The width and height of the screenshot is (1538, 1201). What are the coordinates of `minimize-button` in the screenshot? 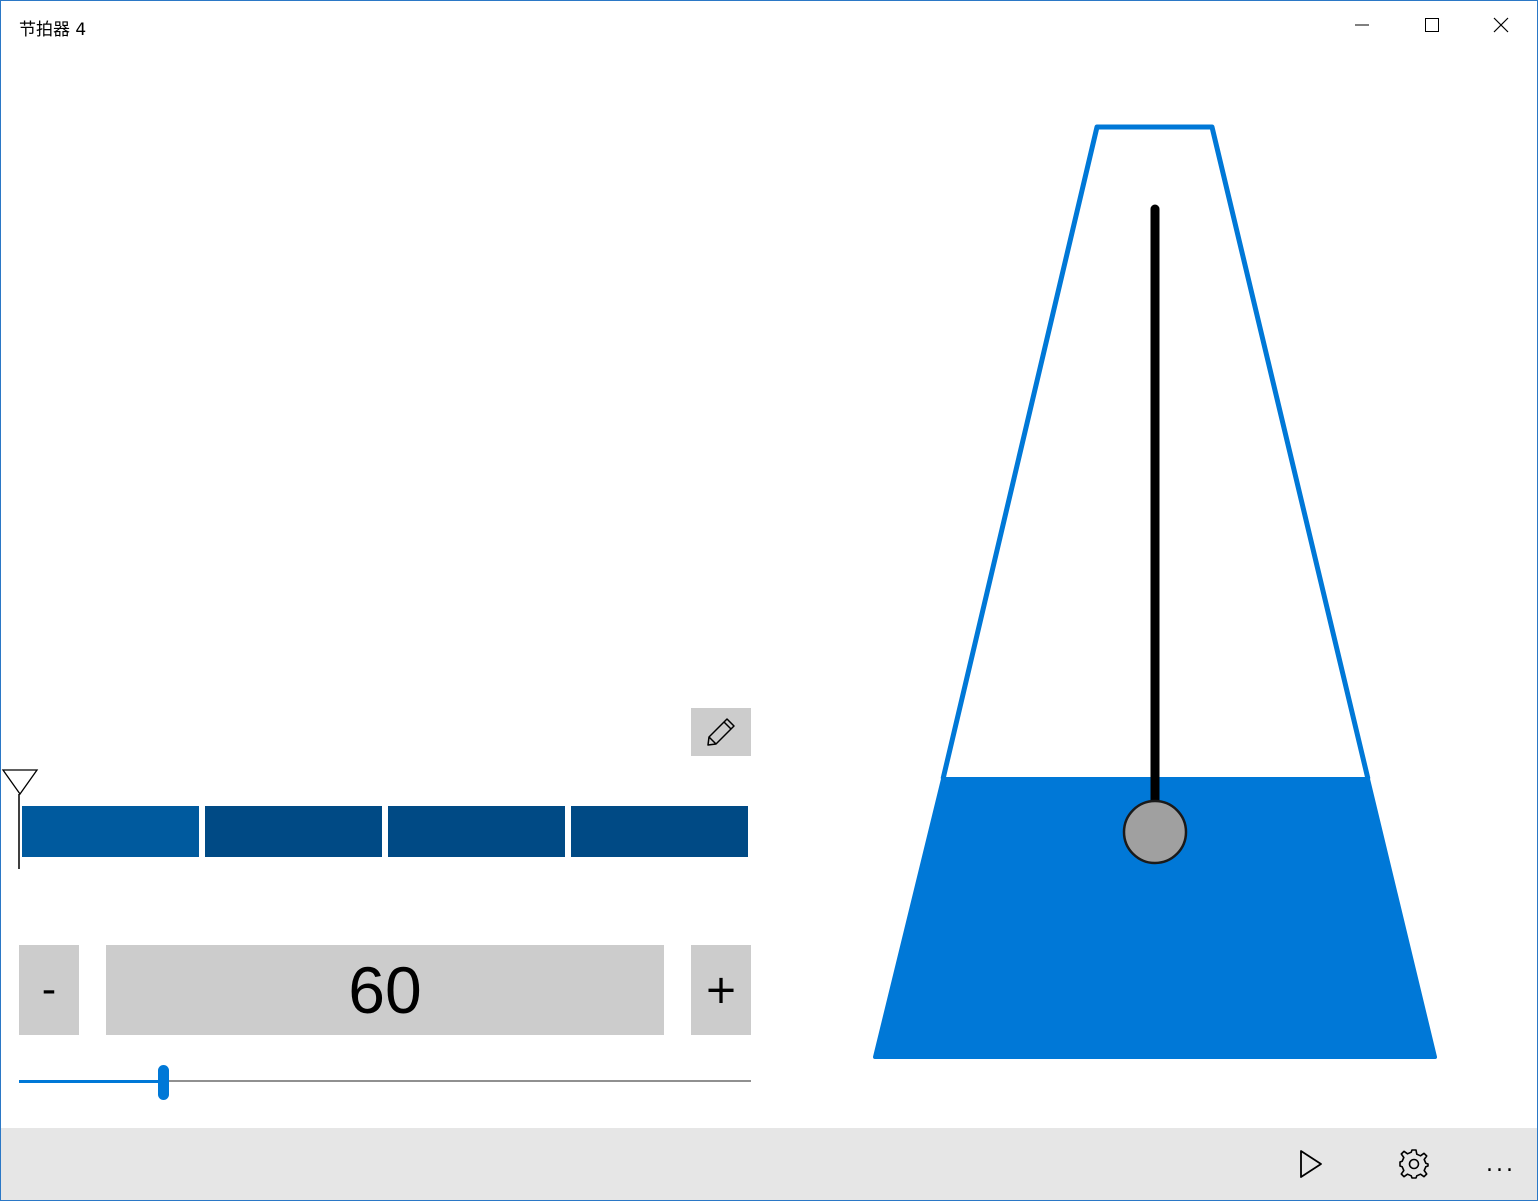 It's located at (1362, 25).